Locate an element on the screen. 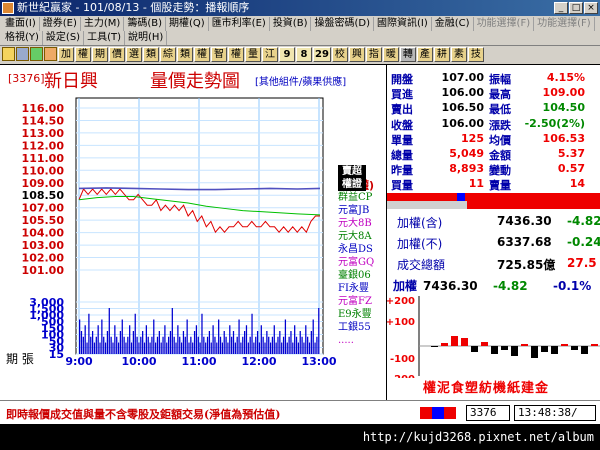 The height and width of the screenshot is (450, 600). broker-item: 元富JB is located at coordinates (362, 210).